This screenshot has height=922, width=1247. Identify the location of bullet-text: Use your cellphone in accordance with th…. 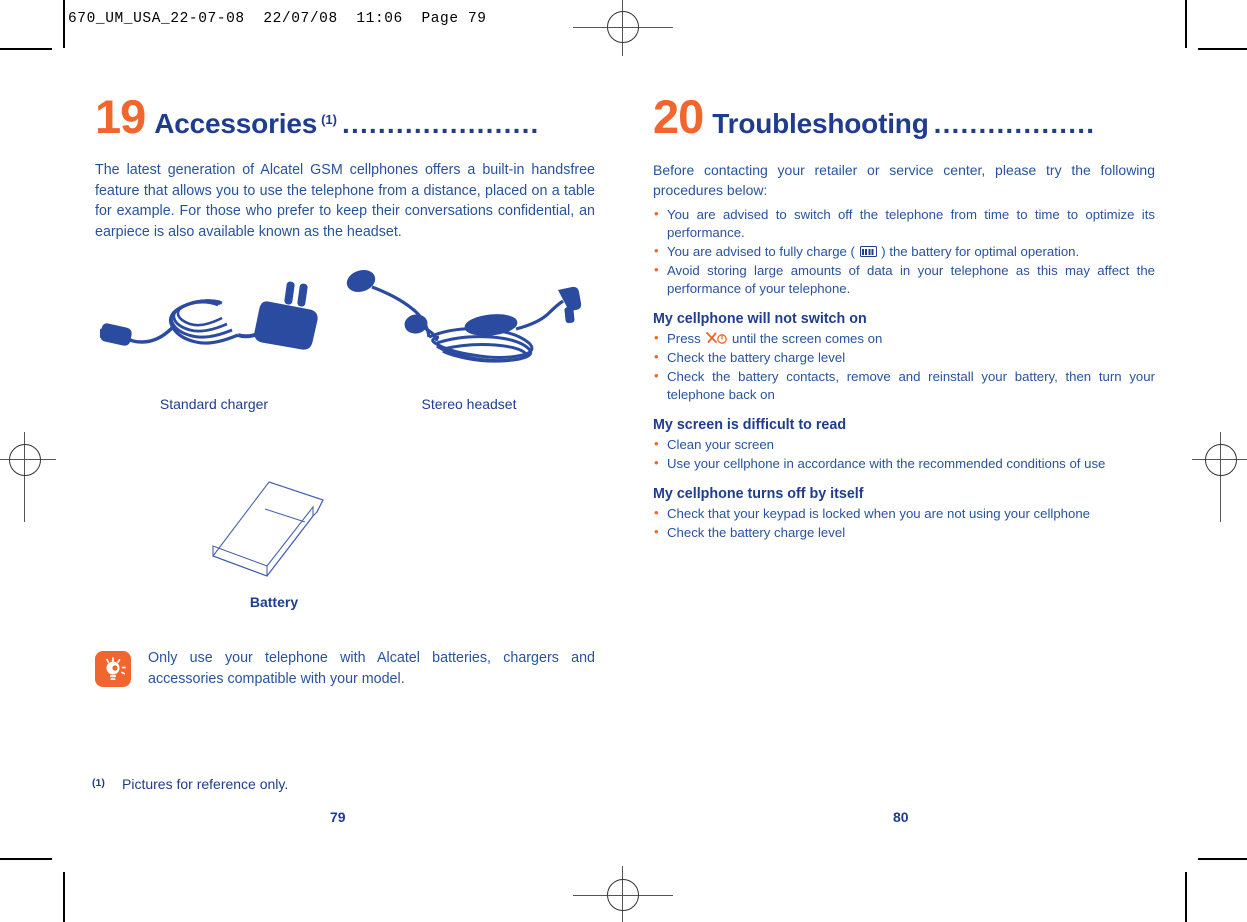
(886, 463).